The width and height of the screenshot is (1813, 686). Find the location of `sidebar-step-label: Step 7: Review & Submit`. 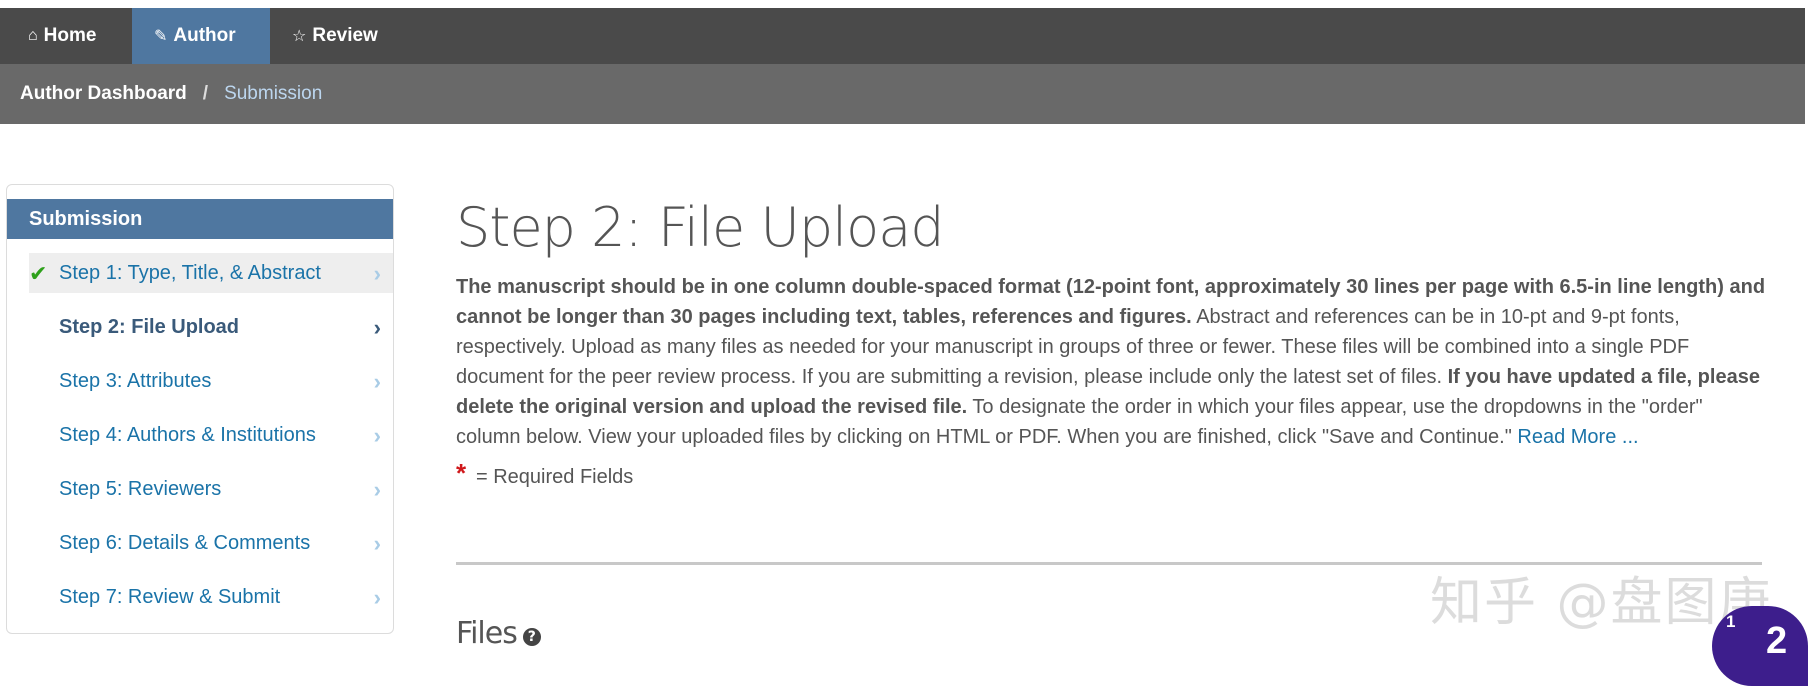

sidebar-step-label: Step 7: Review & Submit is located at coordinates (170, 596).